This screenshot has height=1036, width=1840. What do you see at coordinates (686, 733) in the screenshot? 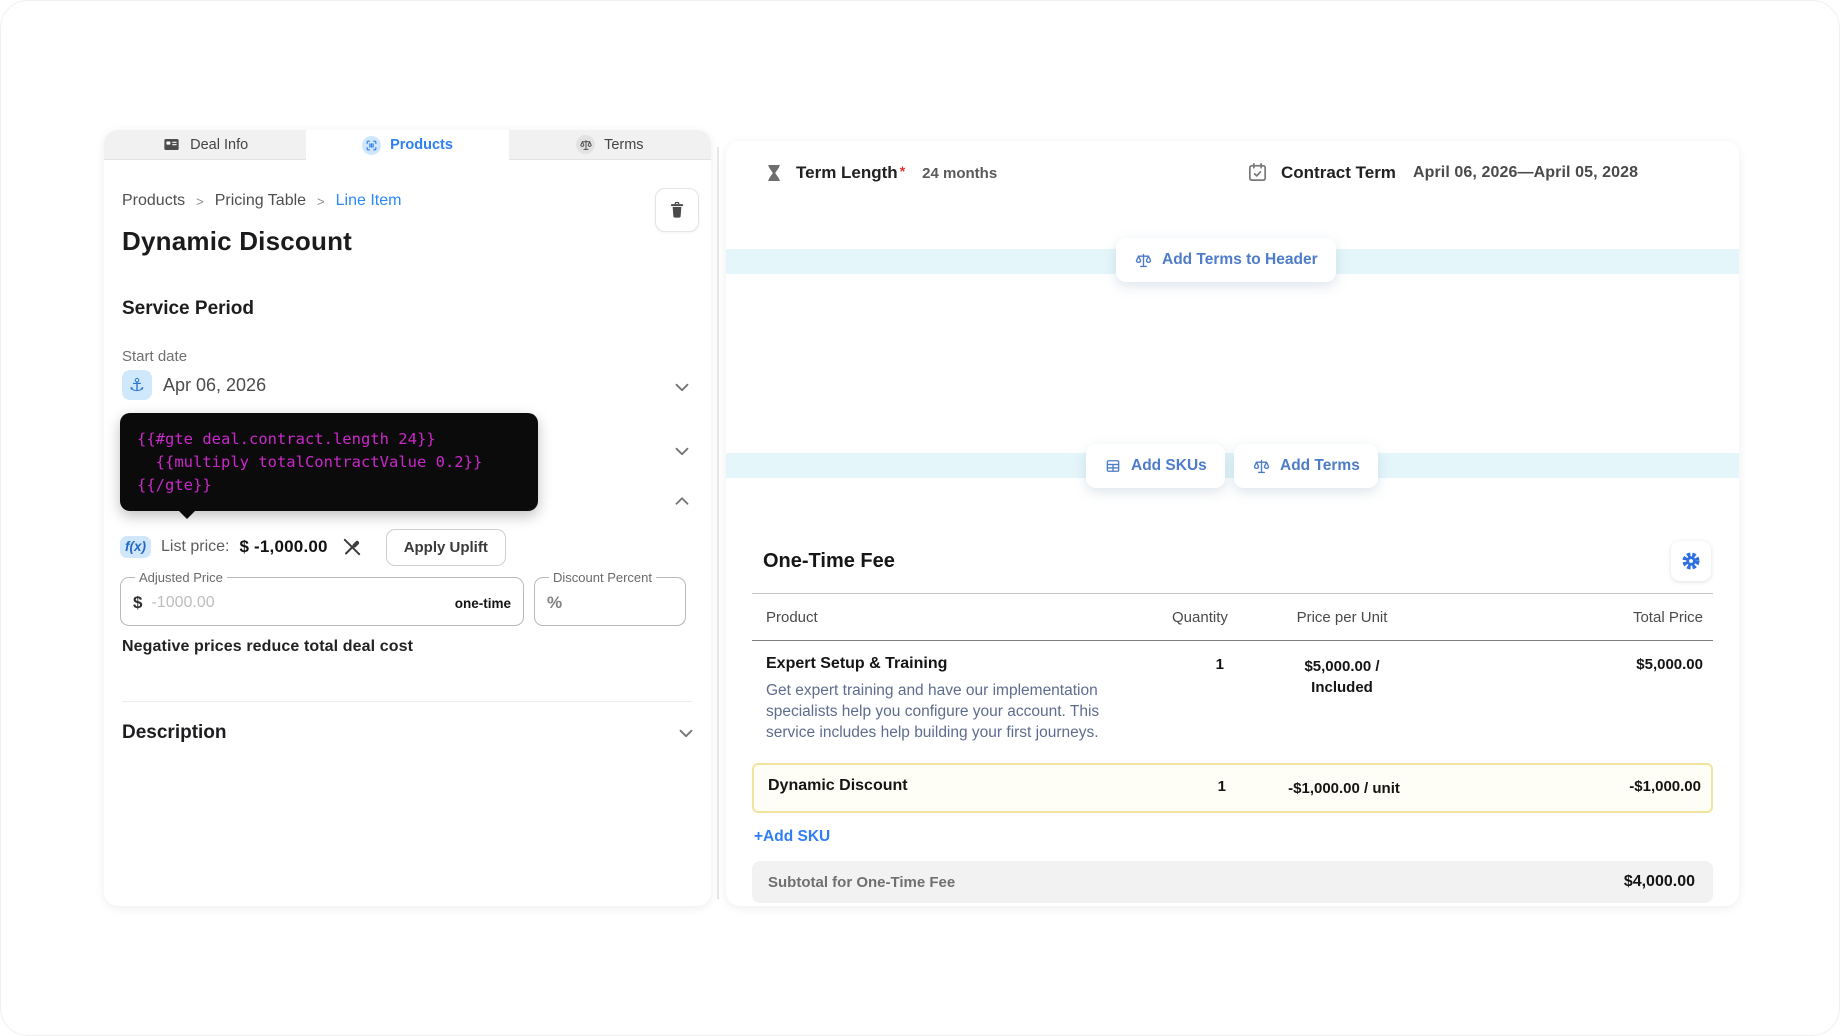
I see `description-chevron-down-icon` at bounding box center [686, 733].